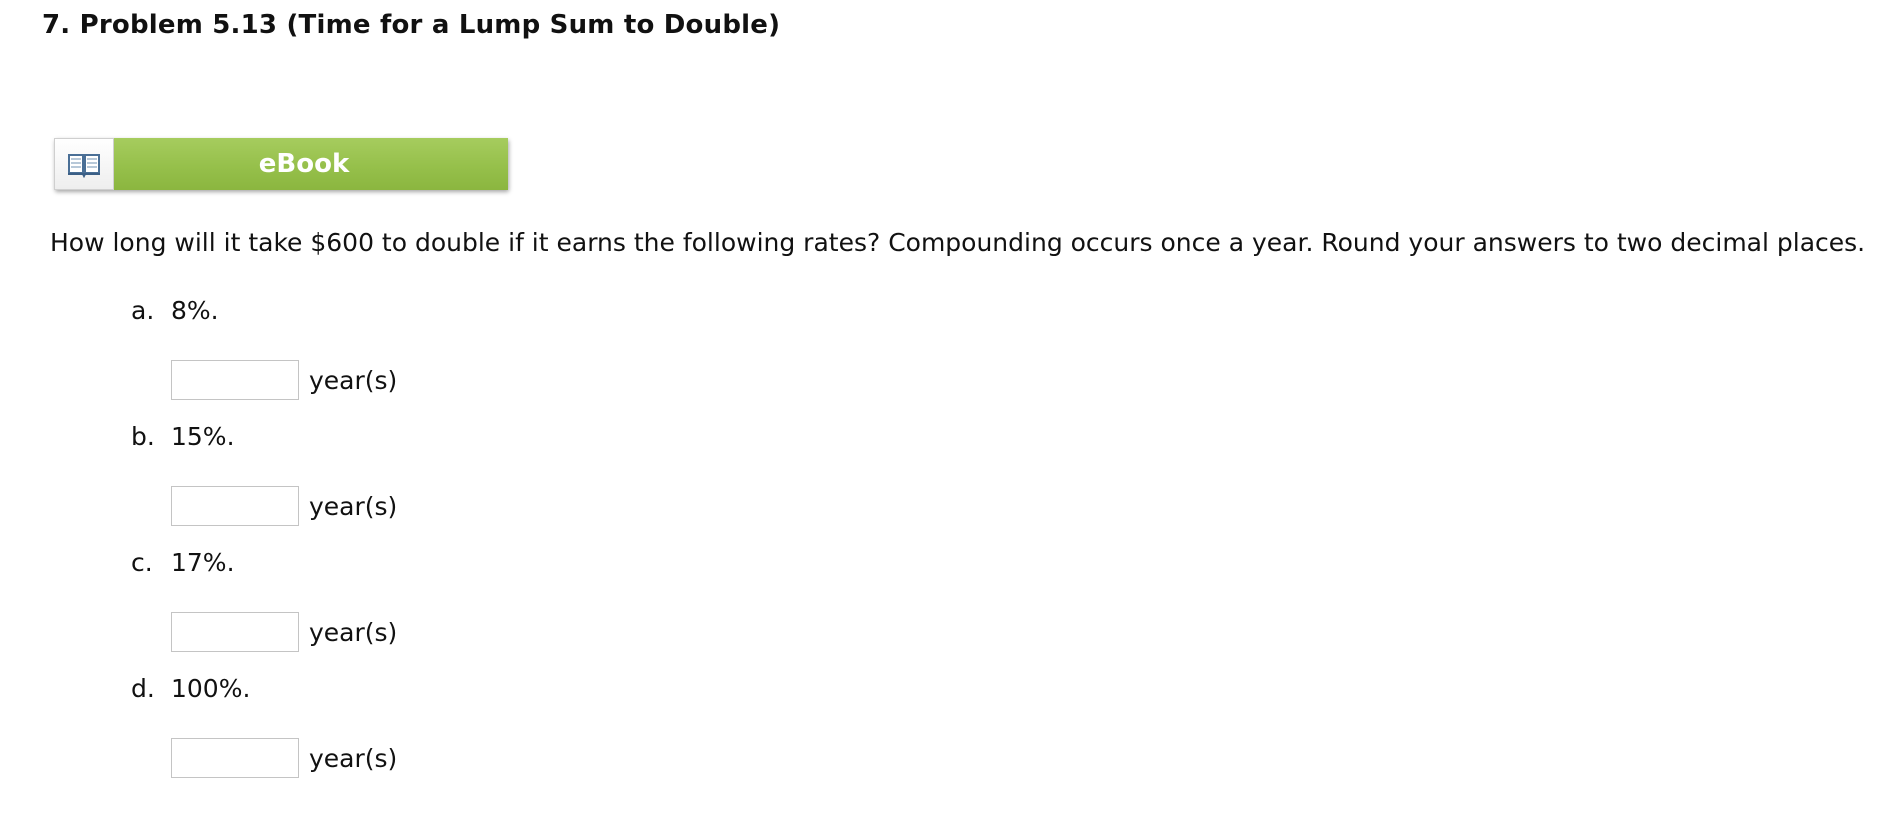  Describe the element at coordinates (142, 562) in the screenshot. I see `part-letter: c.` at that location.